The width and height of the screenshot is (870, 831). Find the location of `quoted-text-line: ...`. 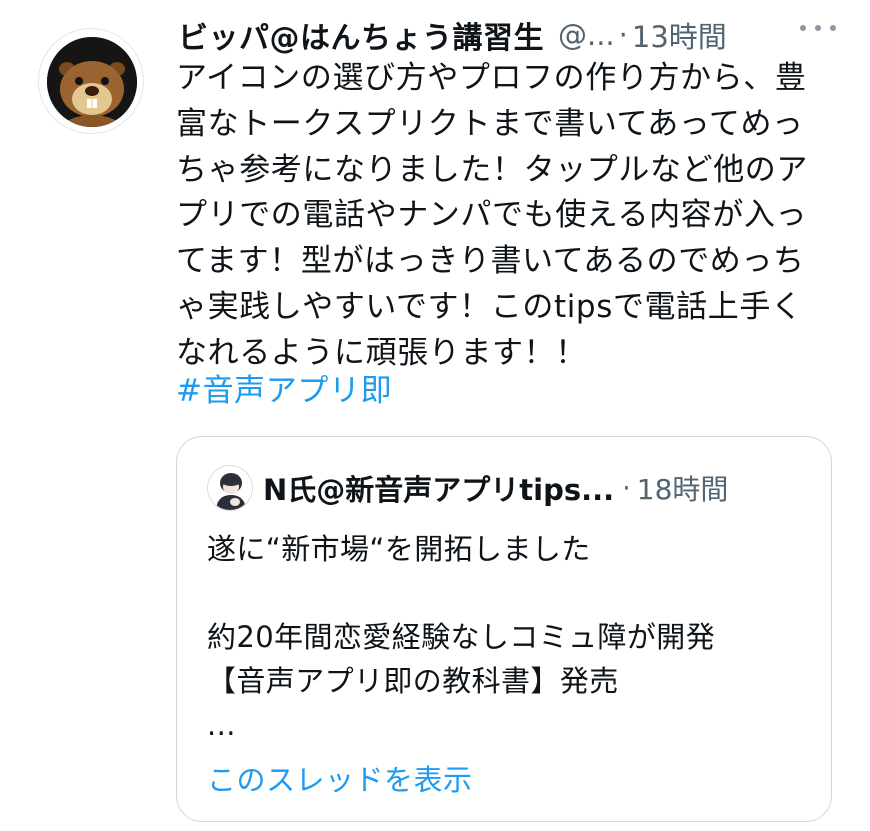

quoted-text-line: ... is located at coordinates (221, 725).